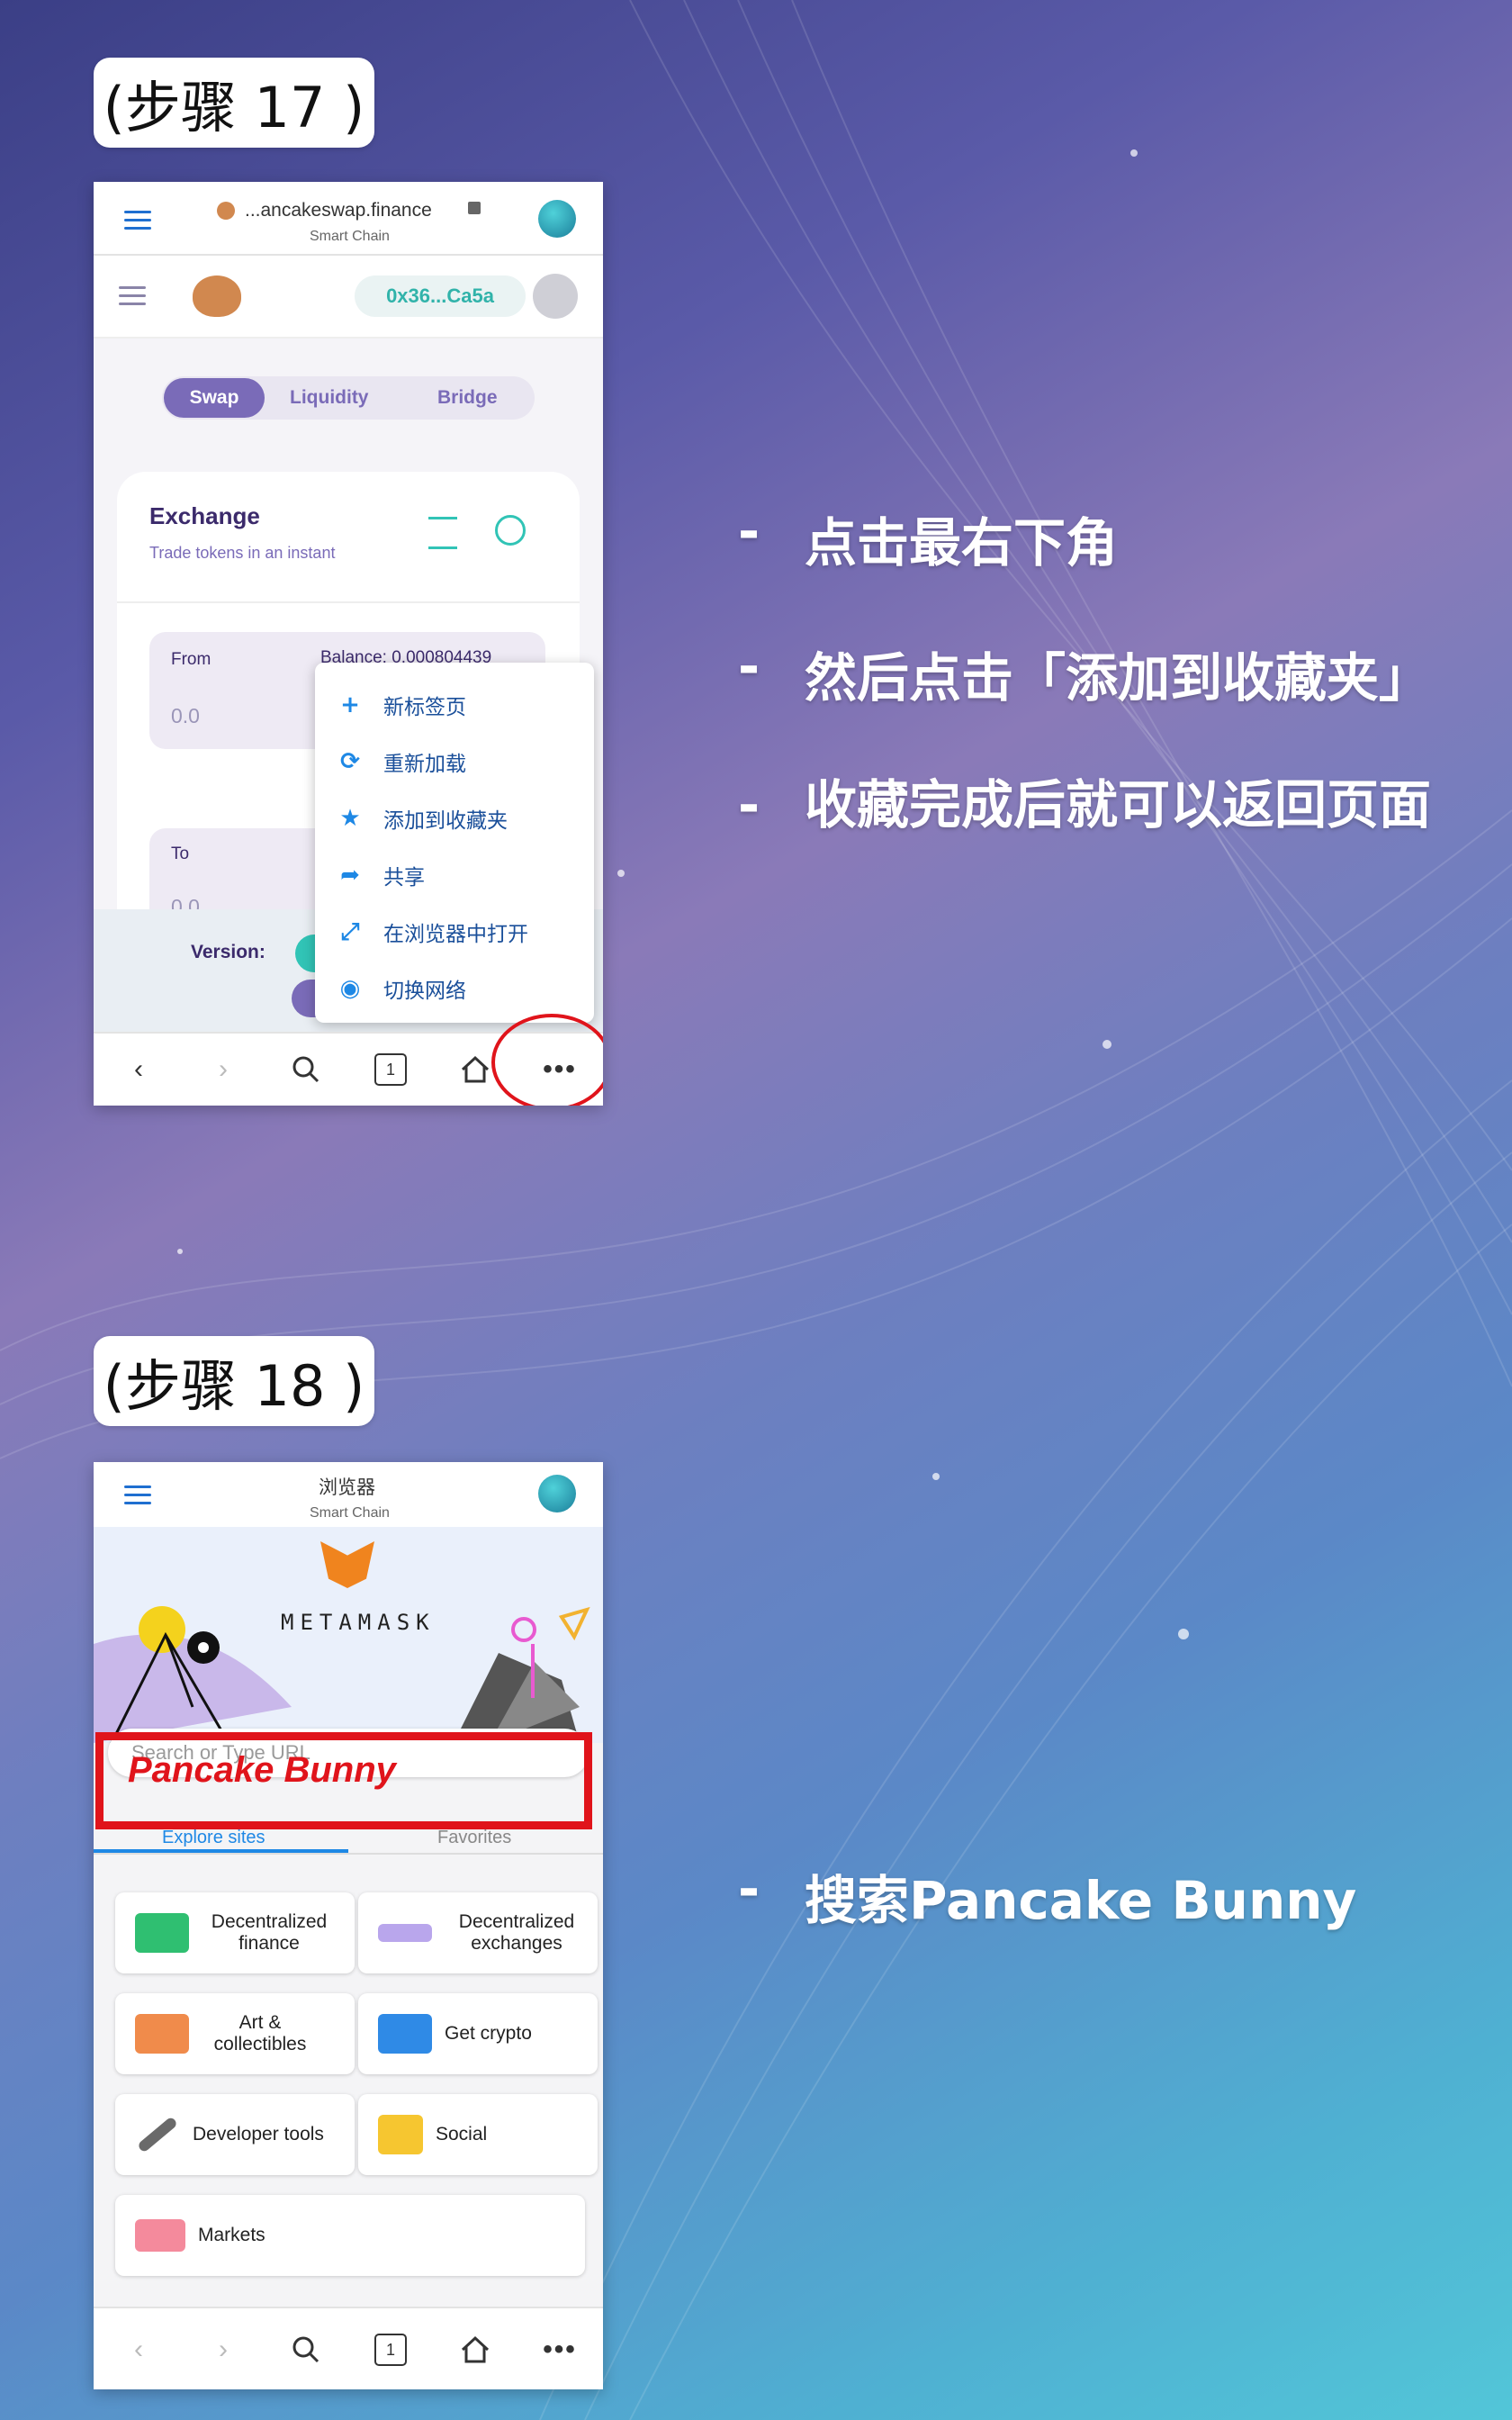  Describe the element at coordinates (157, 2135) in the screenshot. I see `wrench-icon` at that location.